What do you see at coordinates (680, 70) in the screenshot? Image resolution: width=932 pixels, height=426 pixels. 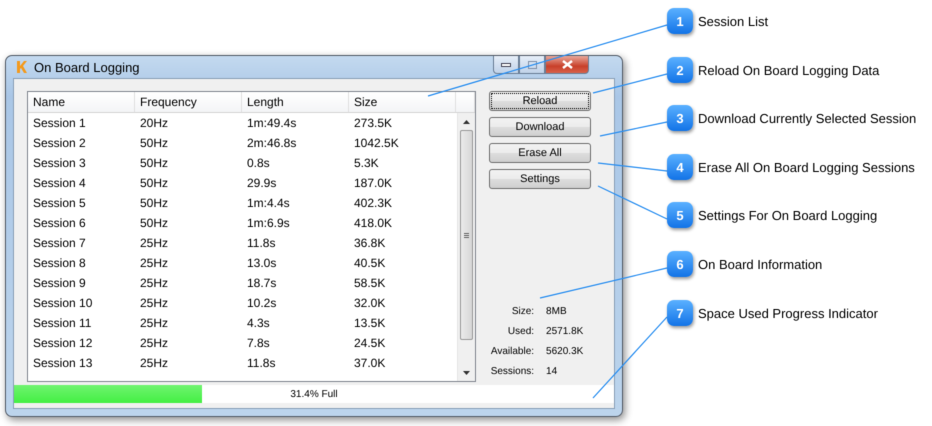 I see `callout-number-badge: 2` at bounding box center [680, 70].